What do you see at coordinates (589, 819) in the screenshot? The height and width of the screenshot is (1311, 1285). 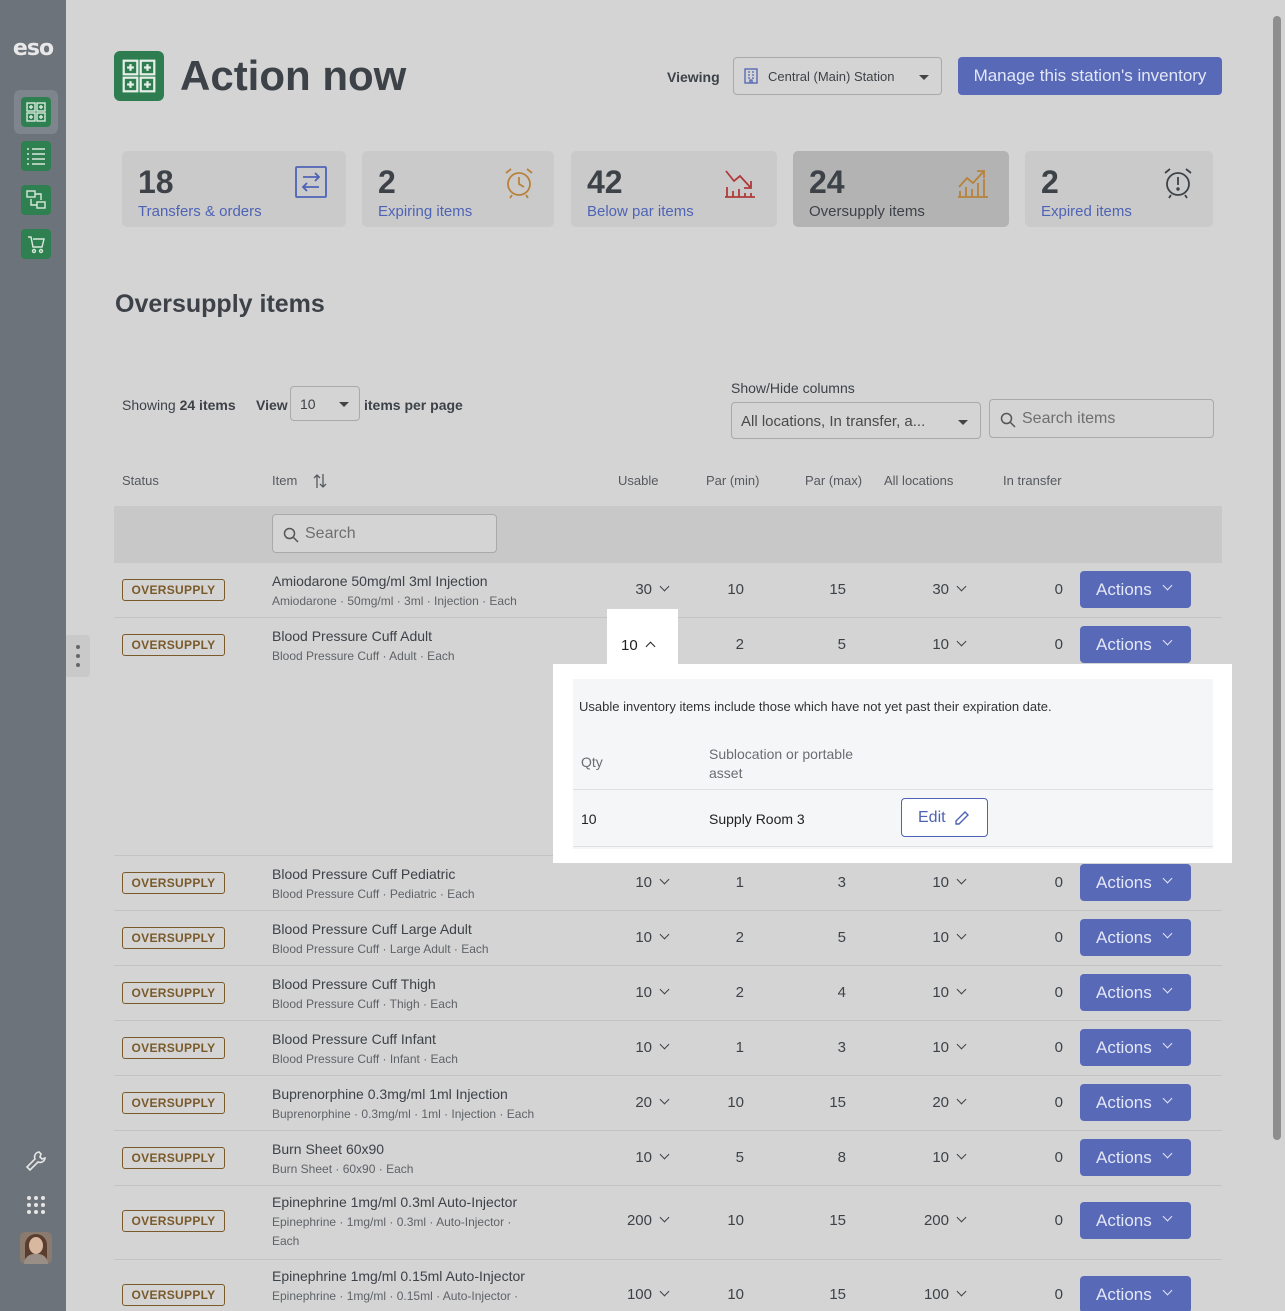 I see `qty-value: 10` at bounding box center [589, 819].